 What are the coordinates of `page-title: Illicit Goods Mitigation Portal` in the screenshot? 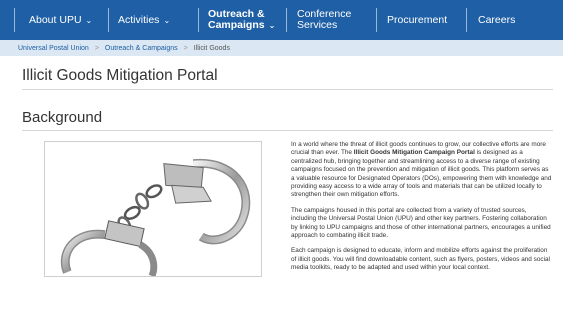 It's located at (120, 75).